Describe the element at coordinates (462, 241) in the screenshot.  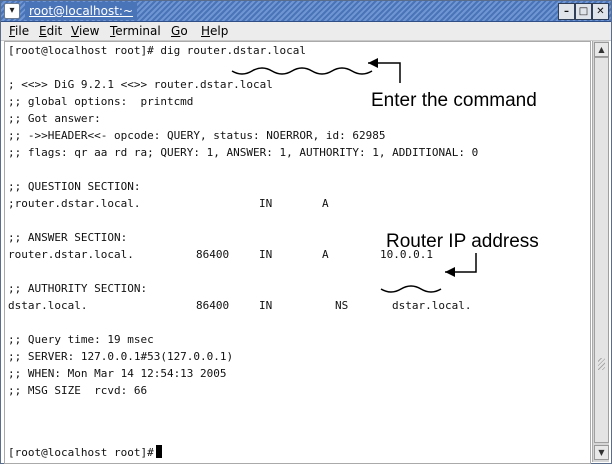
I see `router-ip-label: Router IP address` at that location.